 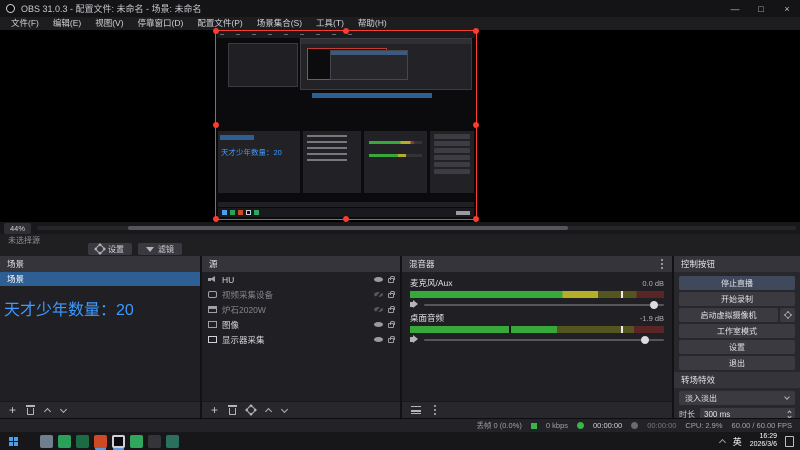 What do you see at coordinates (737, 347) in the screenshot?
I see `settings-button: 设置` at bounding box center [737, 347].